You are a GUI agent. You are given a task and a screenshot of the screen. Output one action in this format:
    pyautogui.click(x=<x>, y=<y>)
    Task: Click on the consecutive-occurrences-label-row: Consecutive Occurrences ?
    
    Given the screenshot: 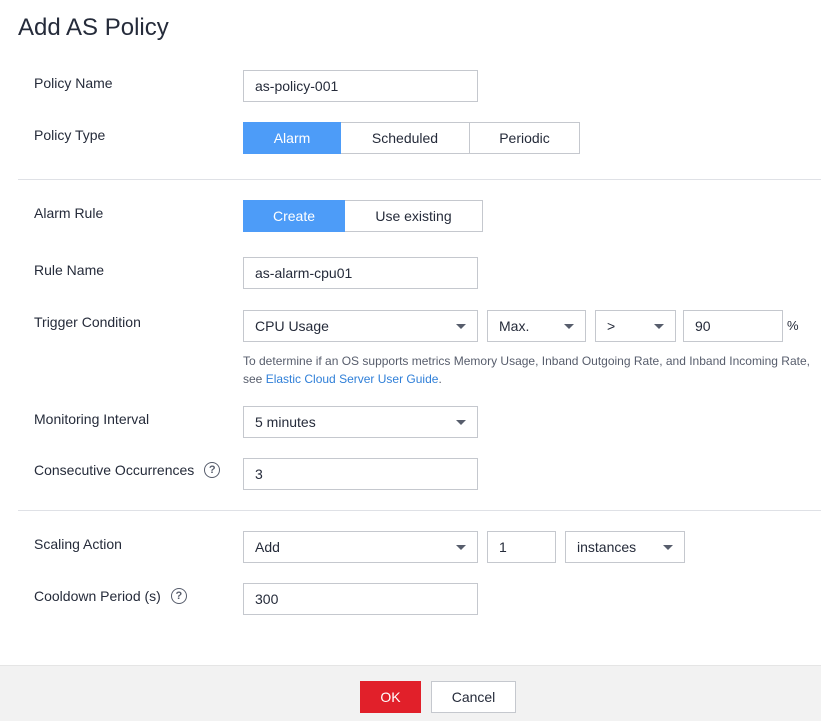 What is the action you would take?
    pyautogui.click(x=127, y=470)
    